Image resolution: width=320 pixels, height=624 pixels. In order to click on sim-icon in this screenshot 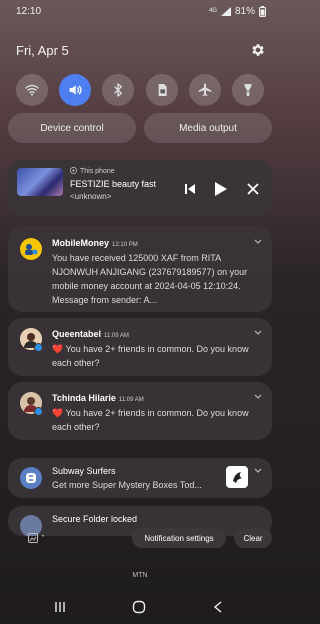, I will do `click(162, 90)`.